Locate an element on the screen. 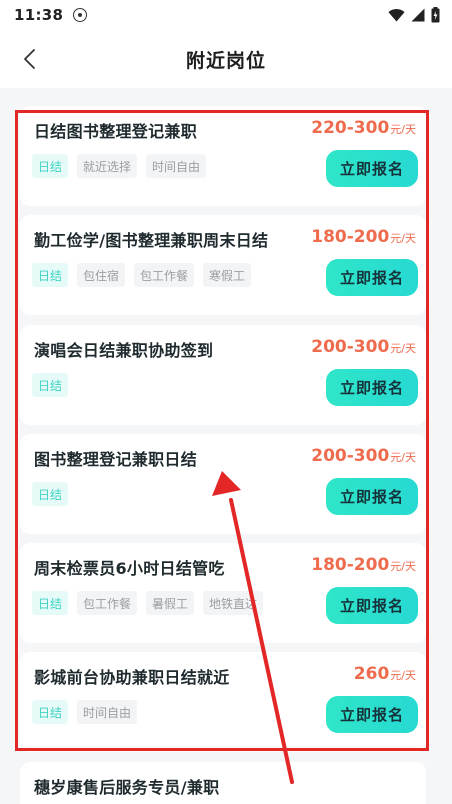  back-button is located at coordinates (29, 59).